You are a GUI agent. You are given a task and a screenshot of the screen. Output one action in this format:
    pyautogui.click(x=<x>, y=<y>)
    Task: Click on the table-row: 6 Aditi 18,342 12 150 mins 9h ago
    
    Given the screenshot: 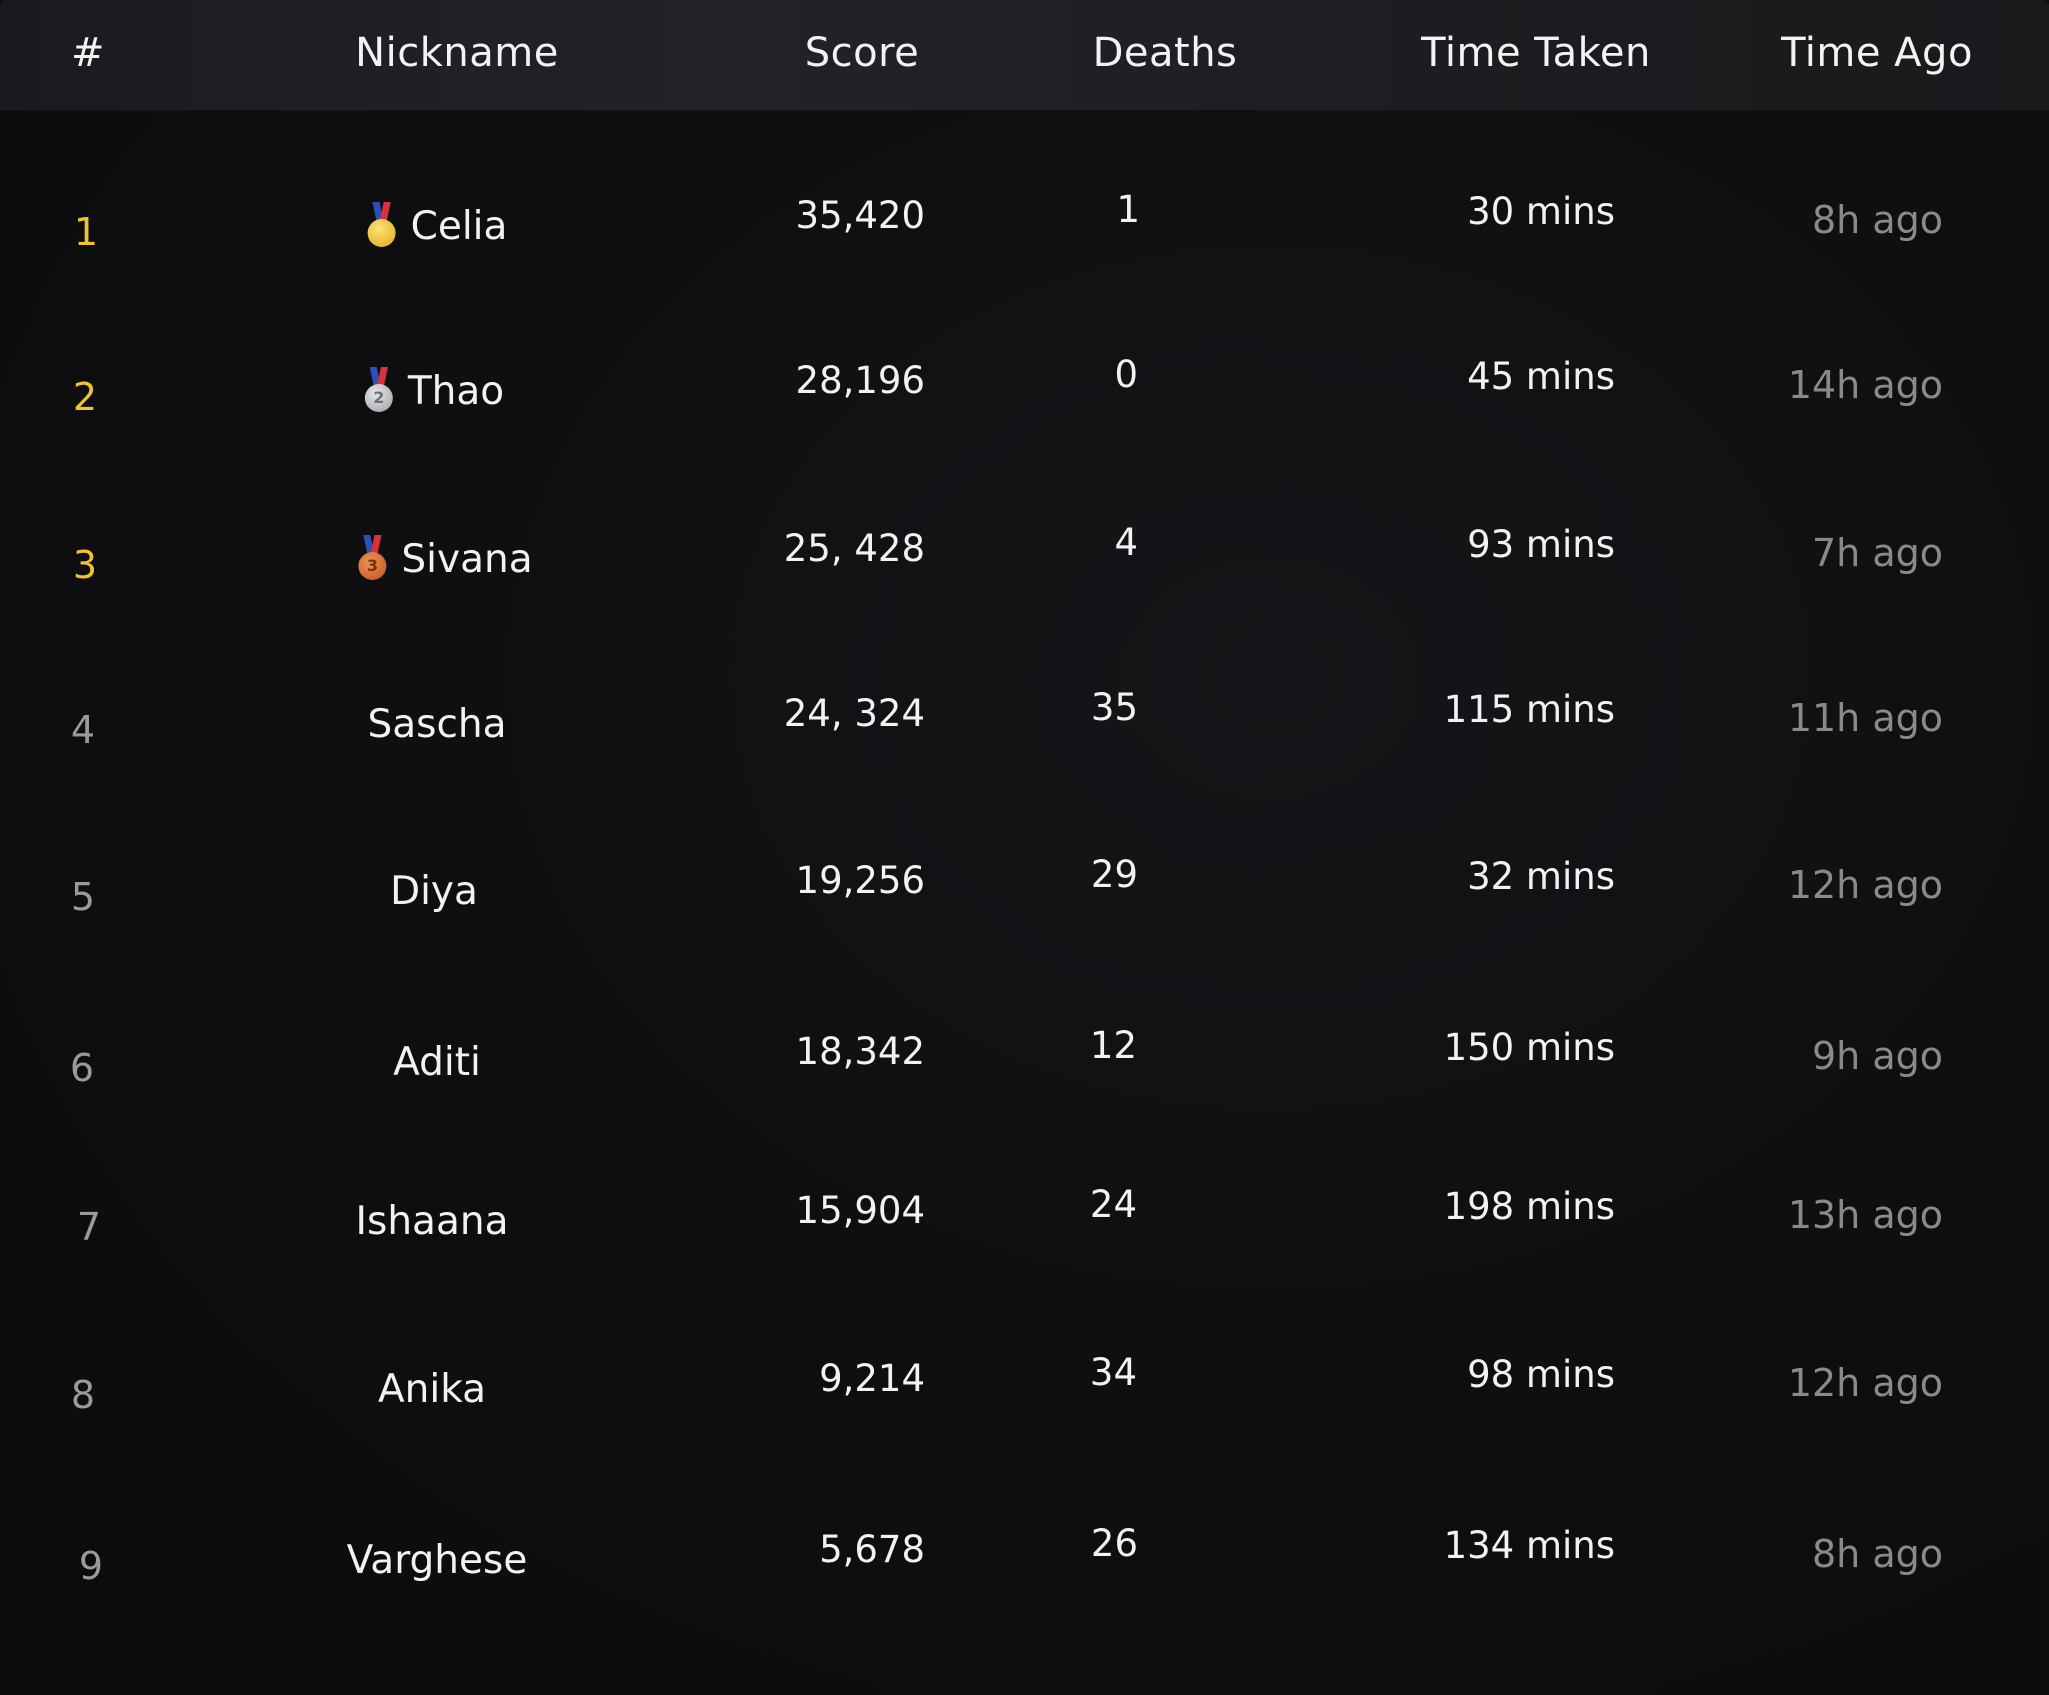 What is the action you would take?
    pyautogui.click(x=1024, y=1066)
    